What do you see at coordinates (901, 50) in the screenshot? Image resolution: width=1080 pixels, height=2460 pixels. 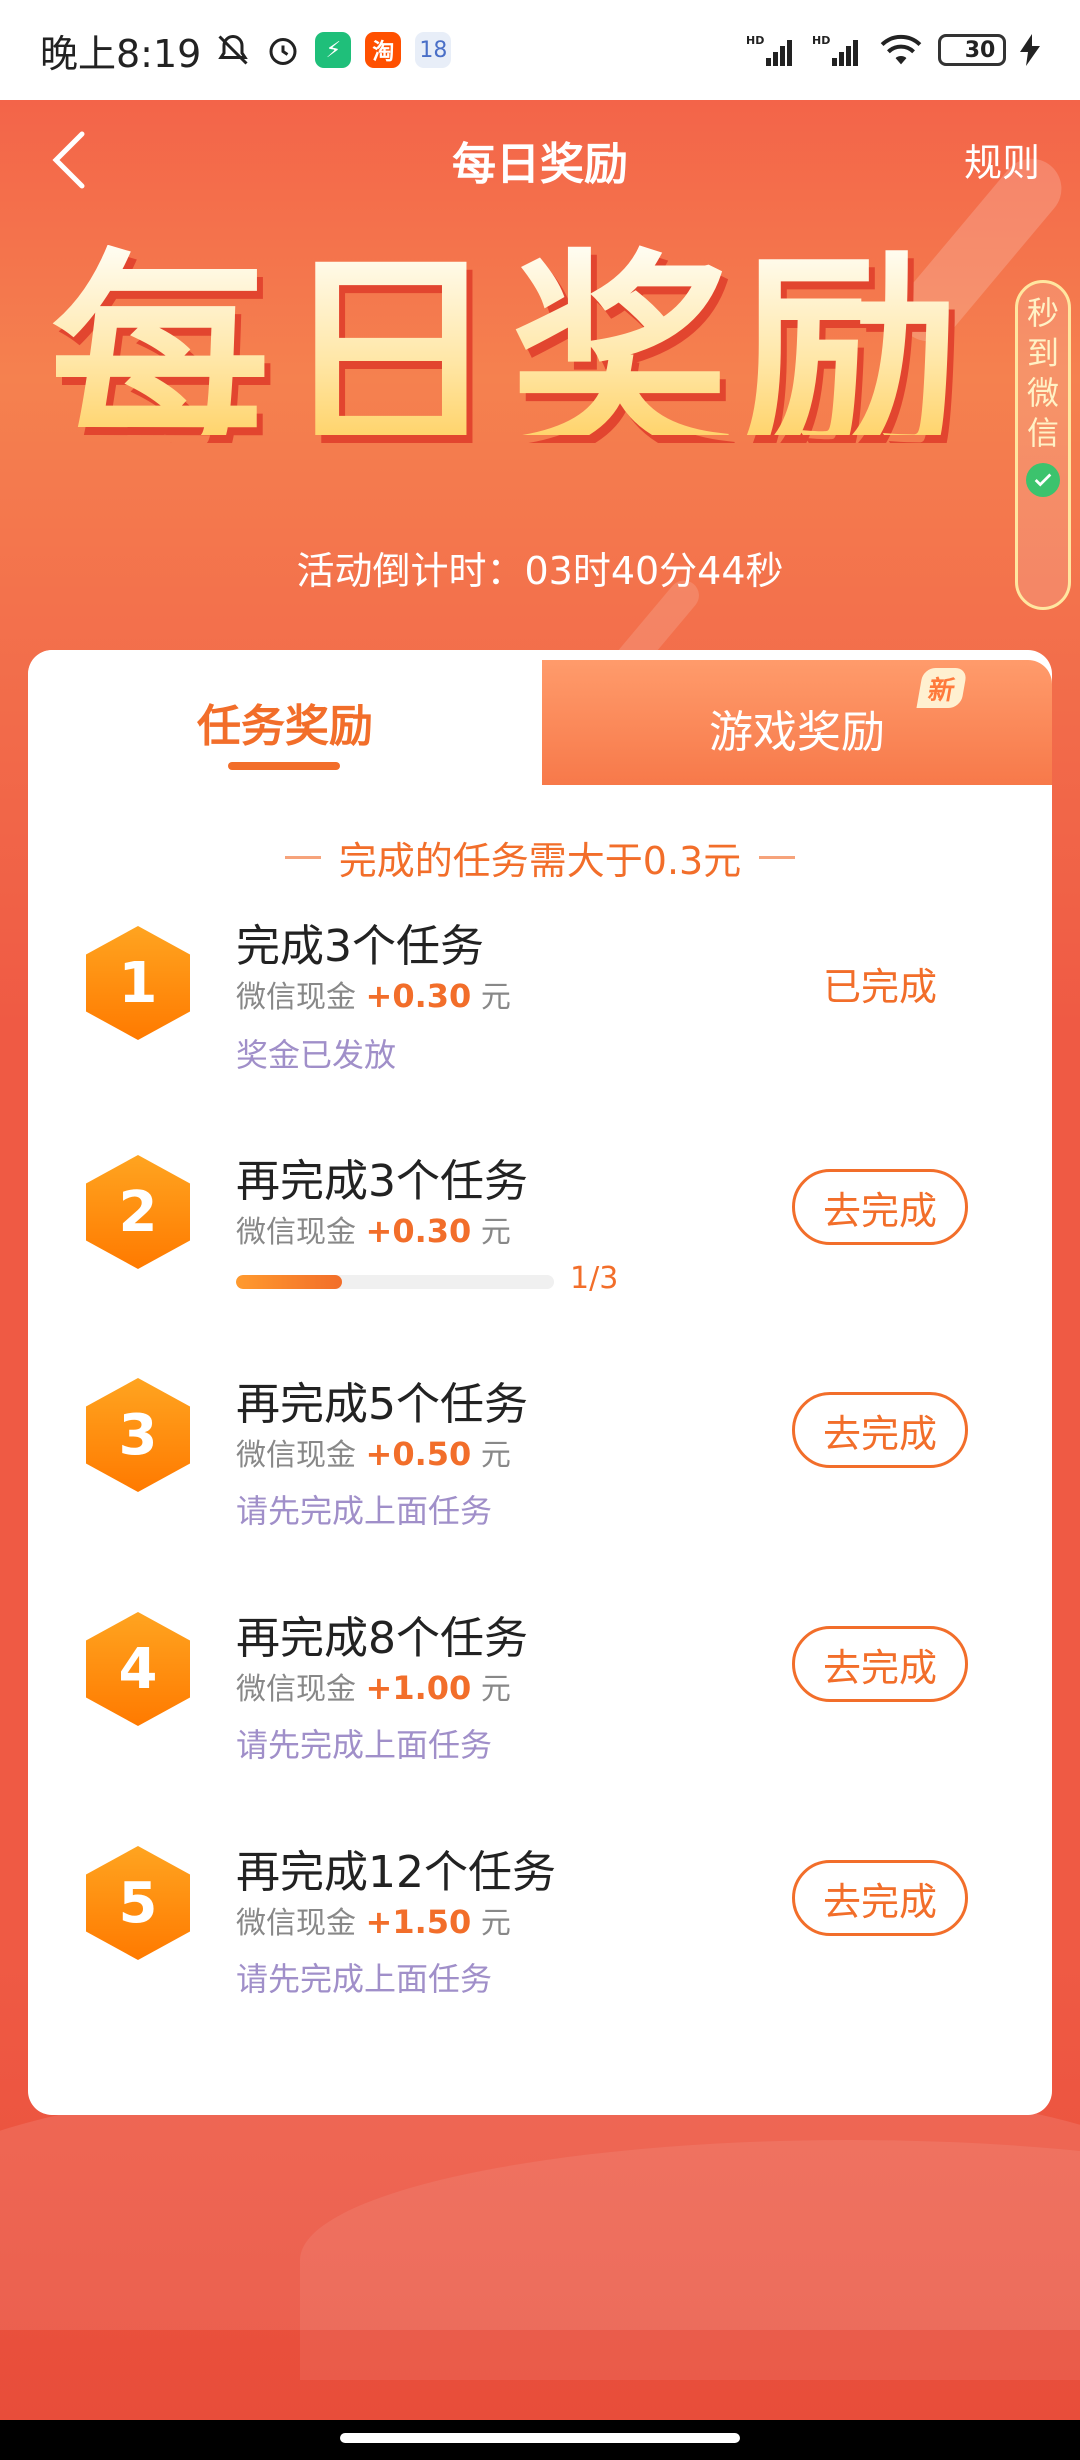 I see `wifi-icon` at bounding box center [901, 50].